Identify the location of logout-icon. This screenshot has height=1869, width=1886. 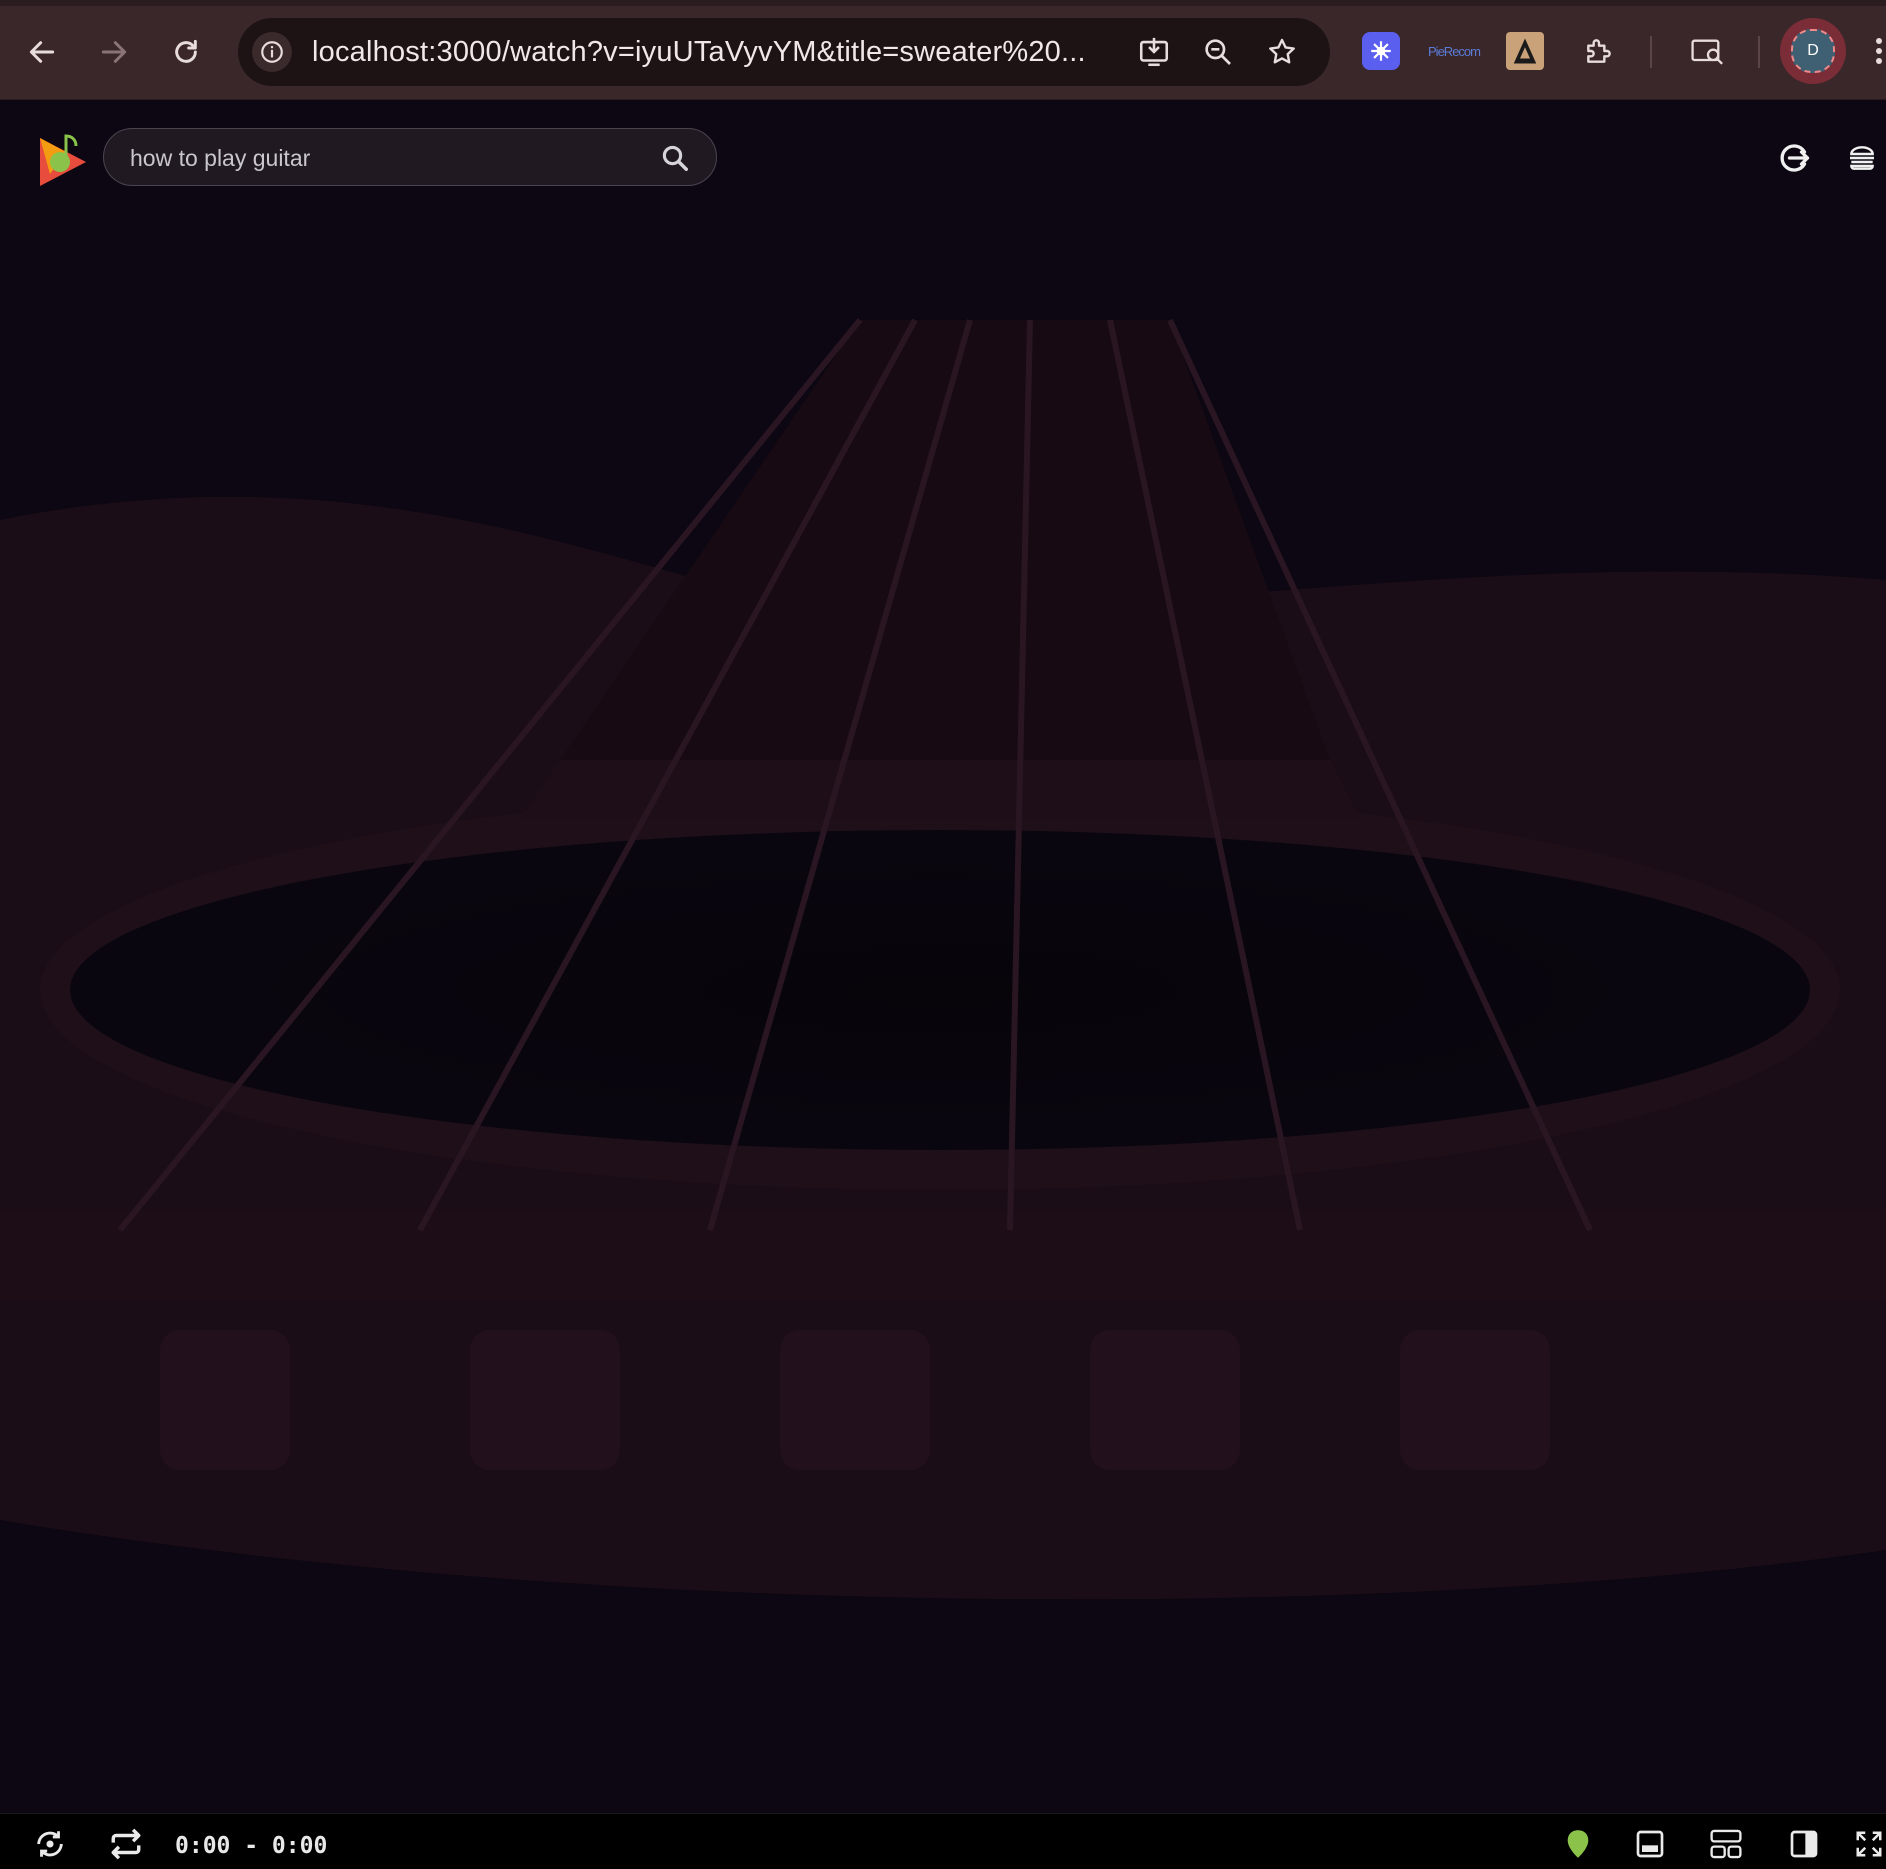
(1794, 158).